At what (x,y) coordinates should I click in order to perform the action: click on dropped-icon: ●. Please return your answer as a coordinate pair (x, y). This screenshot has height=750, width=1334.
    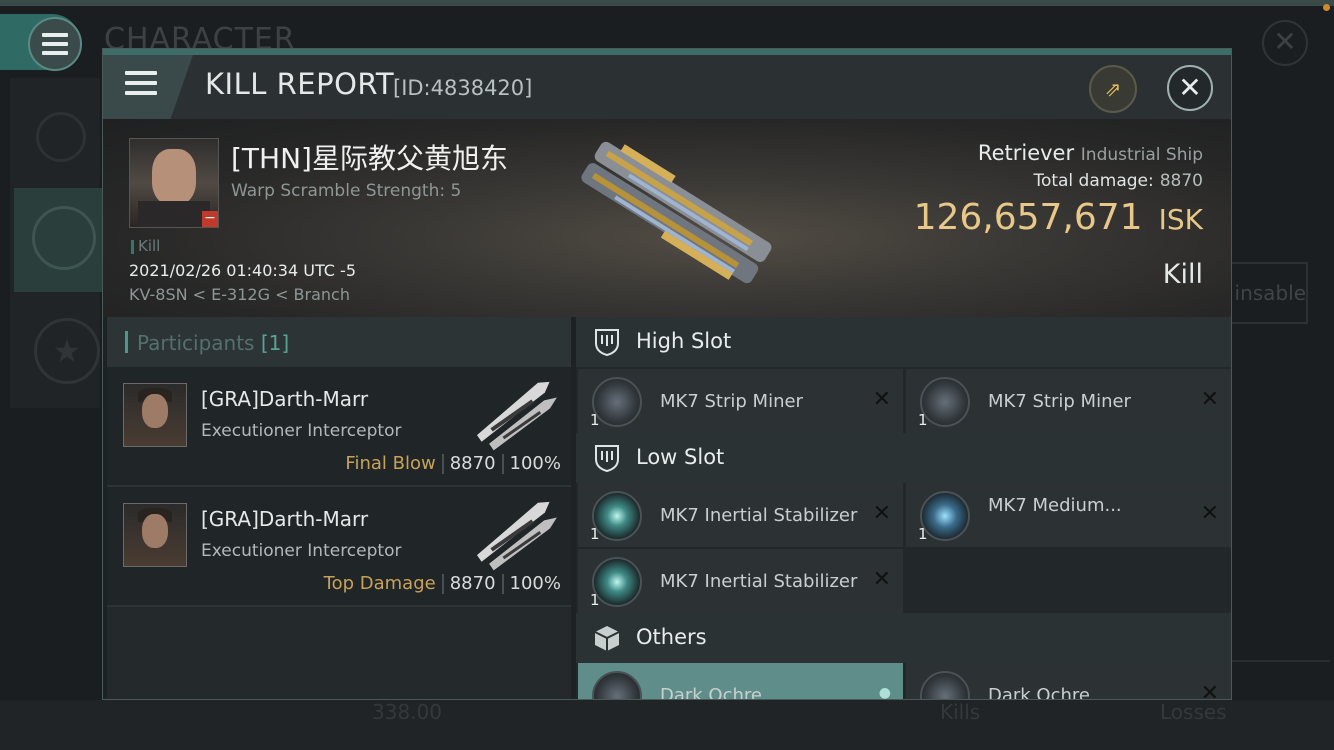
    Looking at the image, I should click on (884, 692).